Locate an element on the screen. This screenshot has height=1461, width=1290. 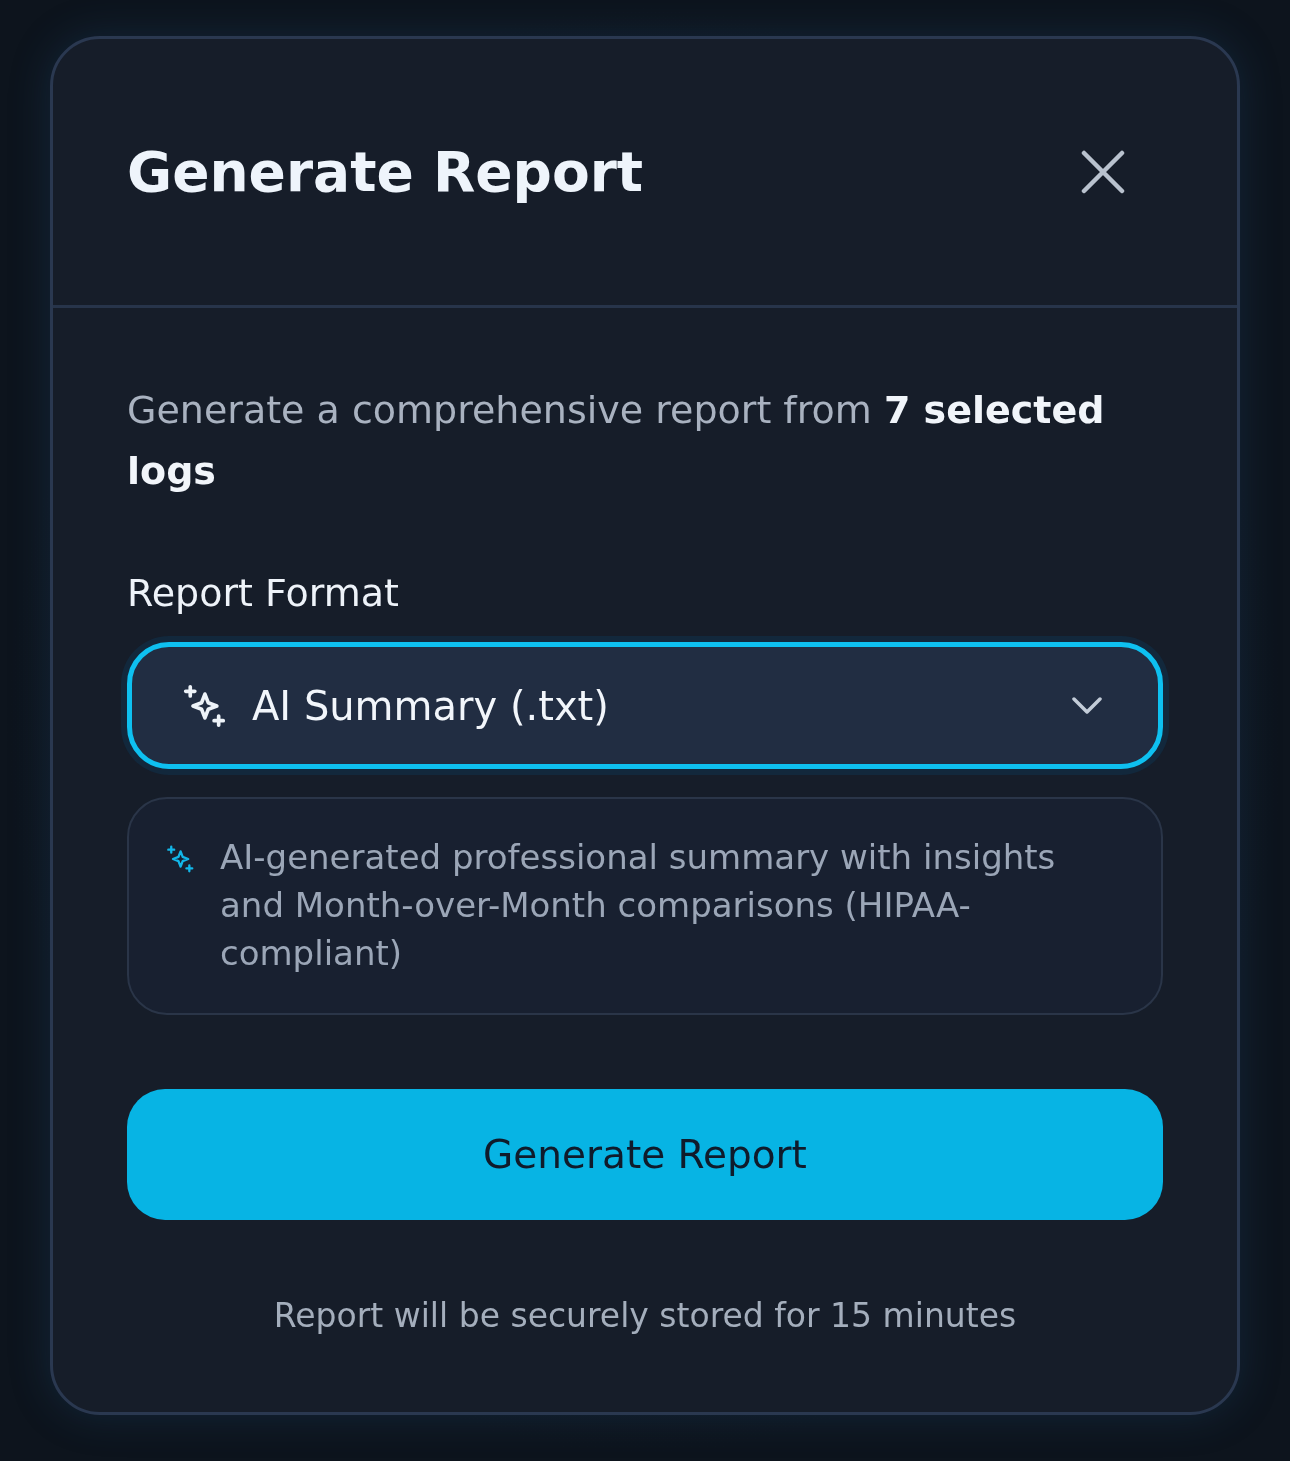
close-icon is located at coordinates (1103, 172).